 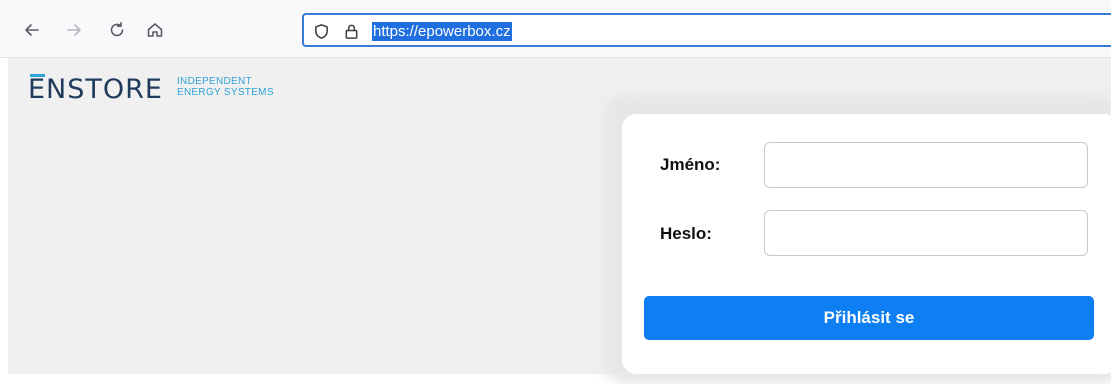 What do you see at coordinates (37, 75) in the screenshot?
I see `logo-accent-bar` at bounding box center [37, 75].